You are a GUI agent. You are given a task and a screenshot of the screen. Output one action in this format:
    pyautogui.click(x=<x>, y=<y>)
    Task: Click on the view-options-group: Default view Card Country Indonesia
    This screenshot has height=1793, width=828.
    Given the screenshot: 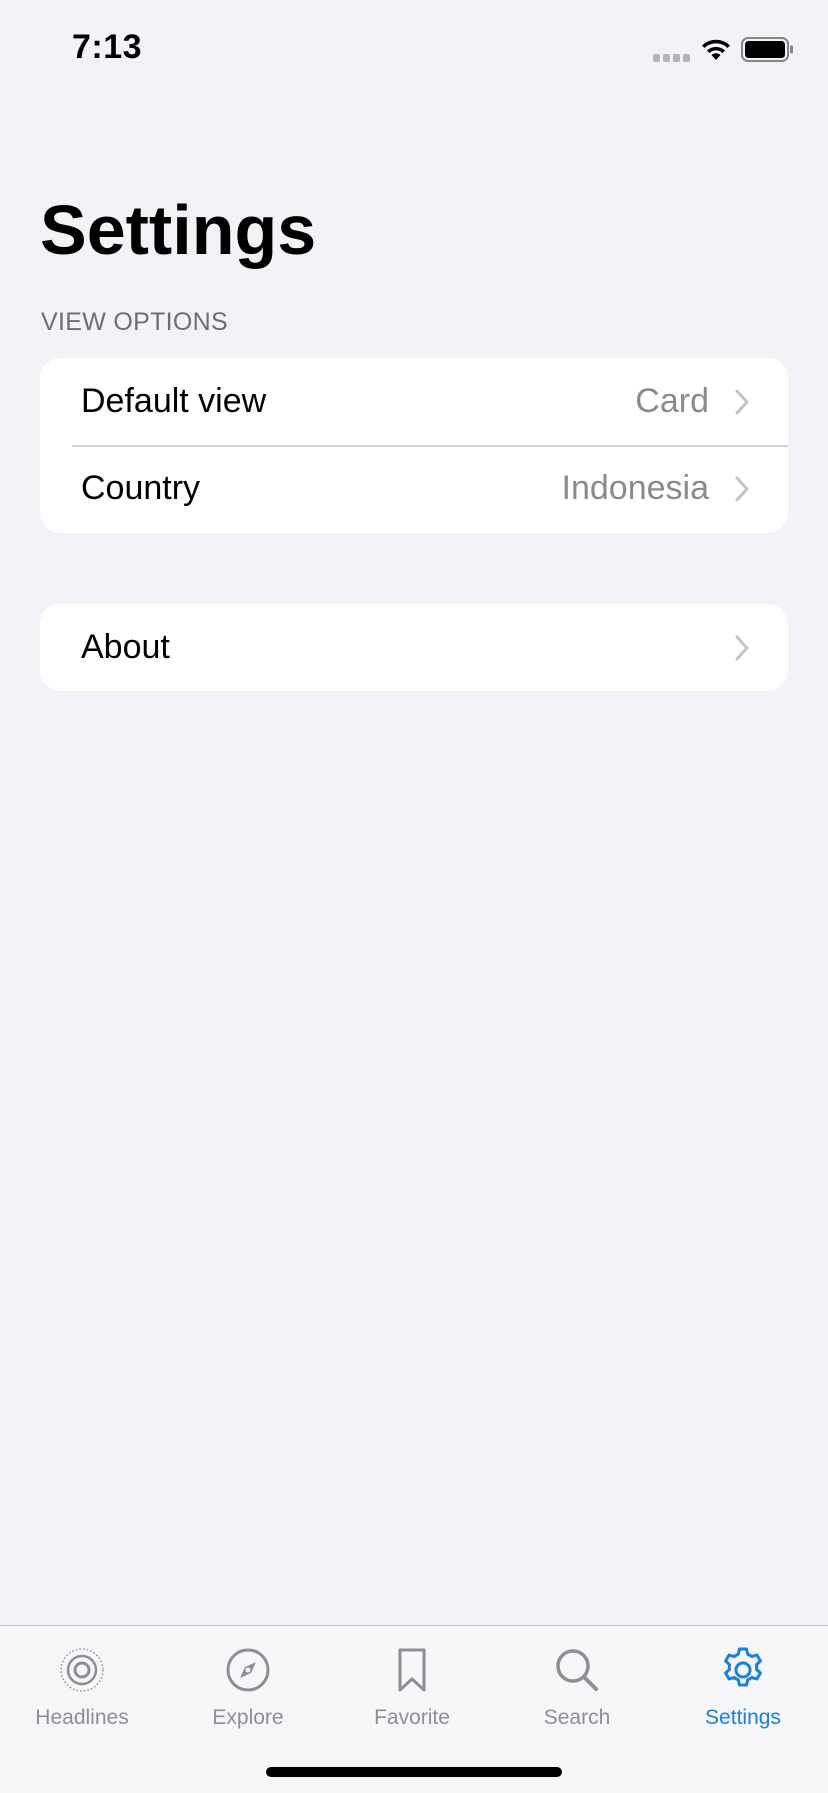 What is the action you would take?
    pyautogui.click(x=414, y=445)
    